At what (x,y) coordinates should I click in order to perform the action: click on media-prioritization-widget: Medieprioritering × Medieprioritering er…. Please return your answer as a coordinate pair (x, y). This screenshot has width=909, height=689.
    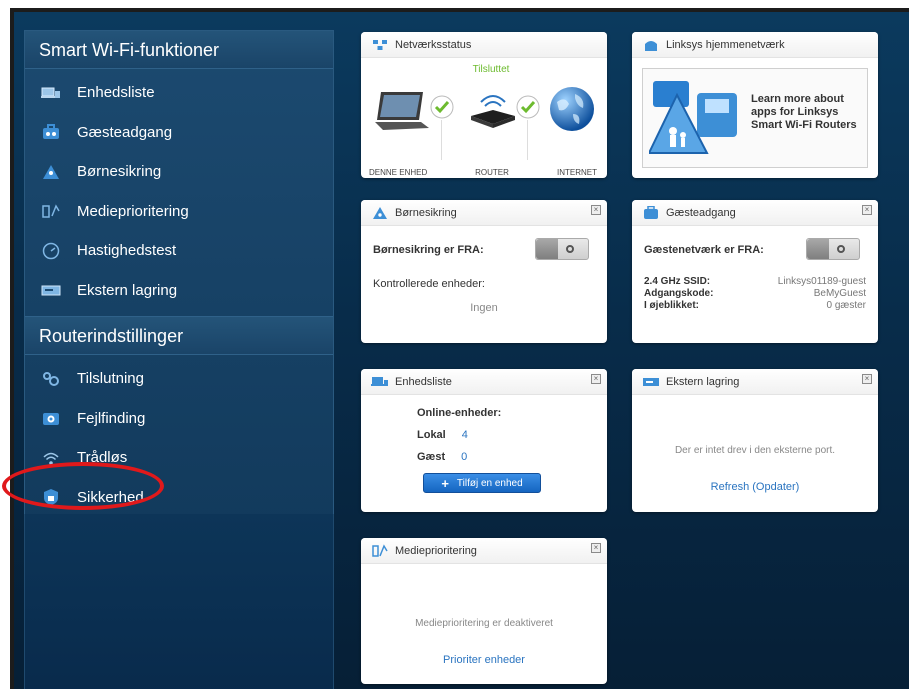
    Looking at the image, I should click on (484, 611).